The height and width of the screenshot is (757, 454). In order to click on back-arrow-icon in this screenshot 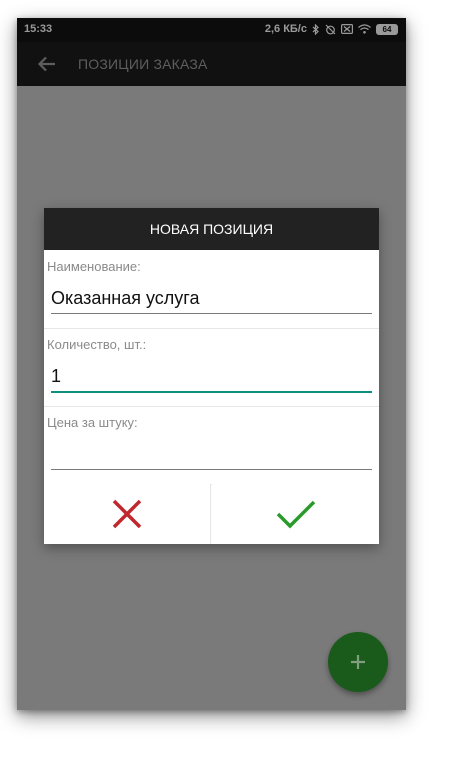, I will do `click(47, 64)`.